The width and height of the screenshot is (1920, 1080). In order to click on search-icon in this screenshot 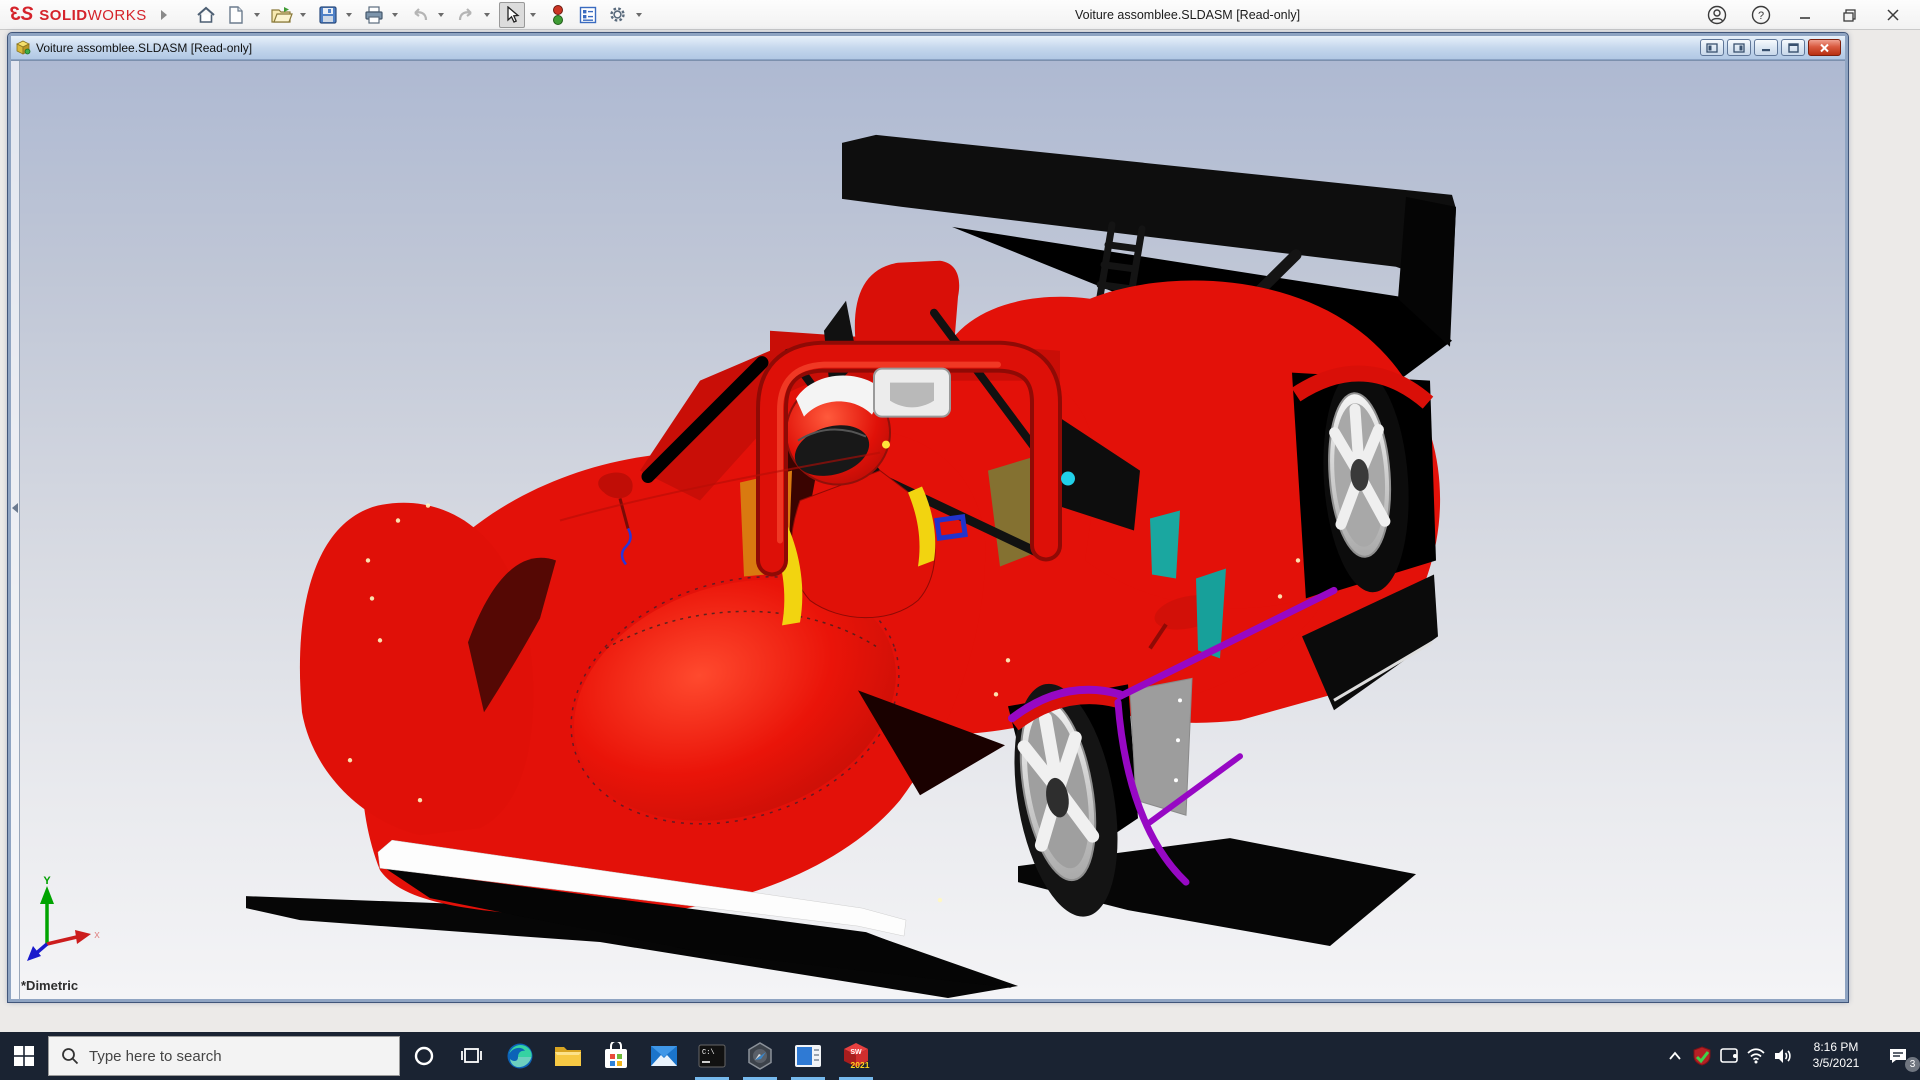, I will do `click(70, 1056)`.